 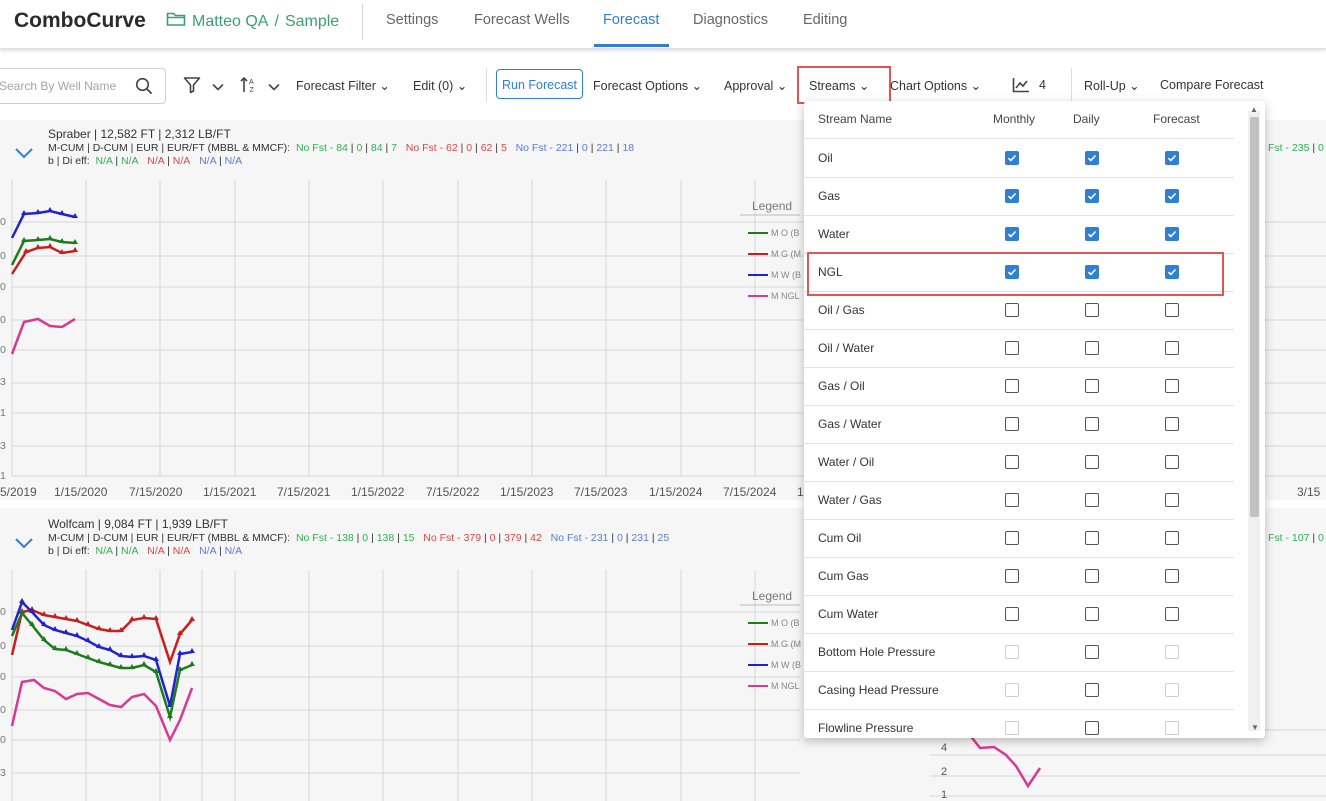 I want to click on scroll-up-icon: ▲, so click(x=1254, y=109).